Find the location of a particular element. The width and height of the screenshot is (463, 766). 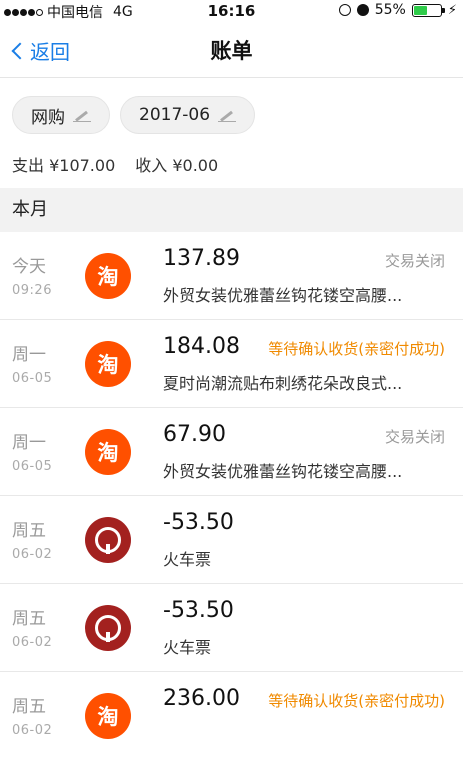

transaction-amount: 184.08 is located at coordinates (201, 346).